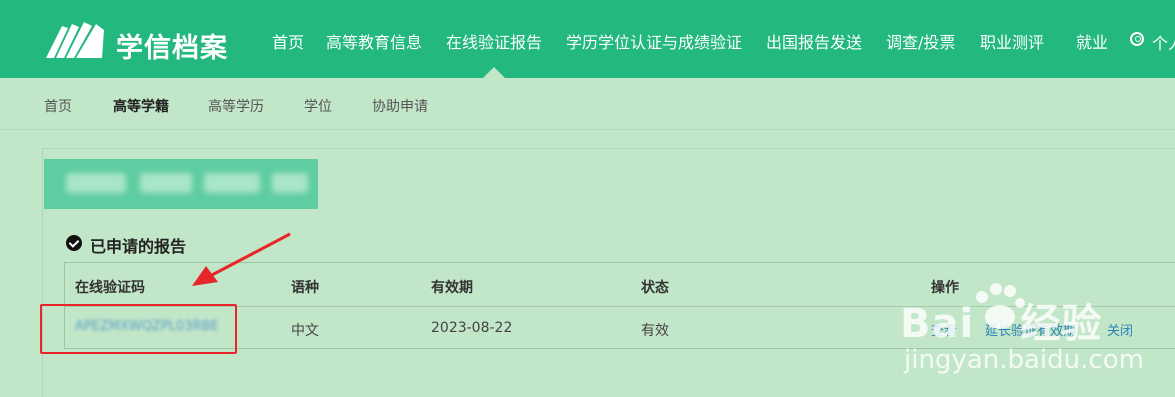 The height and width of the screenshot is (397, 1175). What do you see at coordinates (1137, 39) in the screenshot?
I see `user-icon` at bounding box center [1137, 39].